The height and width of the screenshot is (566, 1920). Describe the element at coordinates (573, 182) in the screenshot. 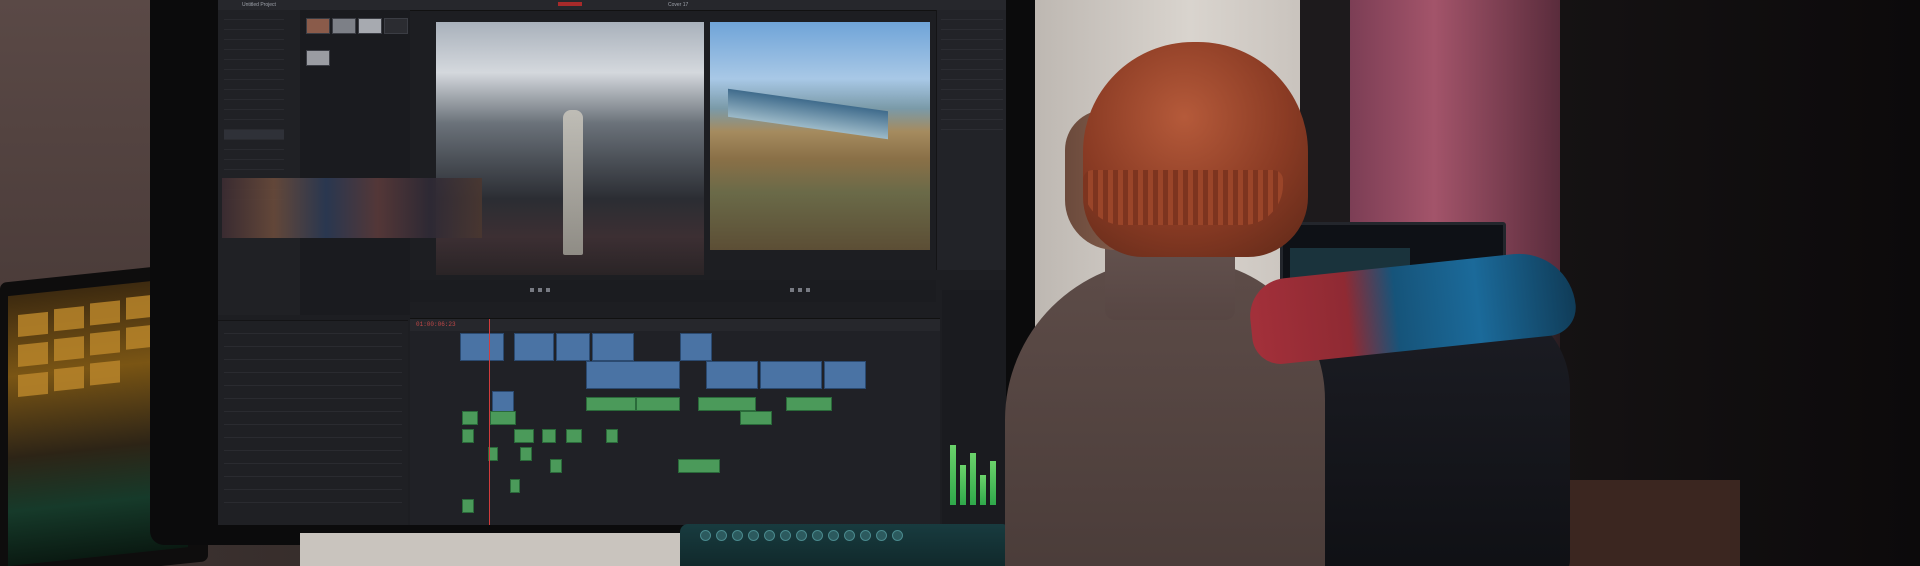

I see `viewer-subject` at that location.